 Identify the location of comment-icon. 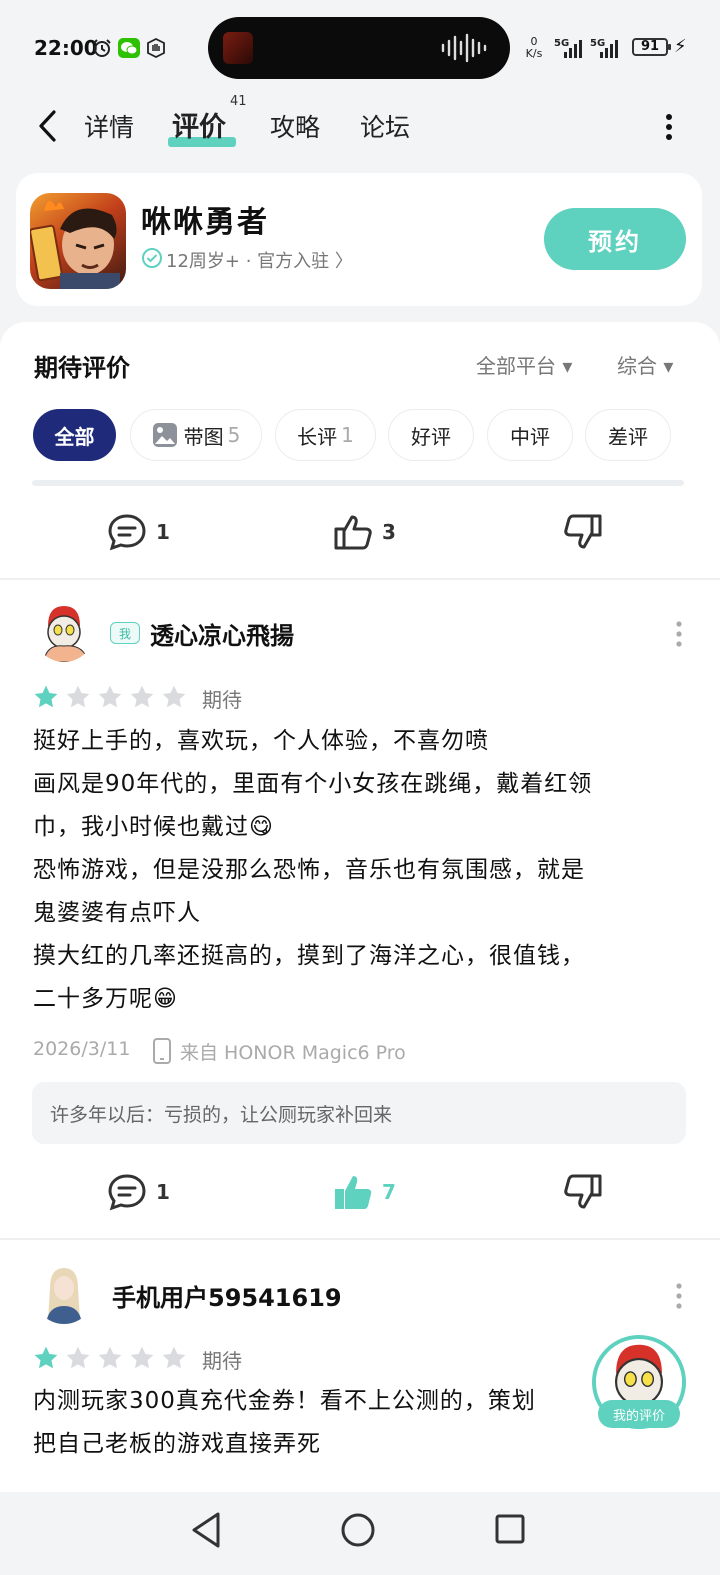
(127, 1192).